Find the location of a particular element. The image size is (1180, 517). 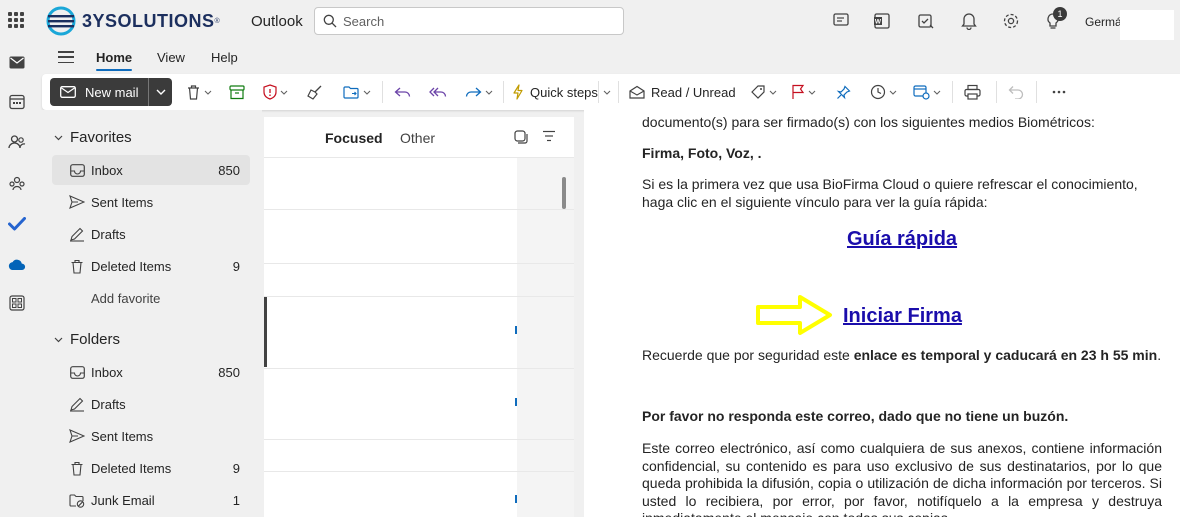

hamburger-menu-icon is located at coordinates (66, 57).